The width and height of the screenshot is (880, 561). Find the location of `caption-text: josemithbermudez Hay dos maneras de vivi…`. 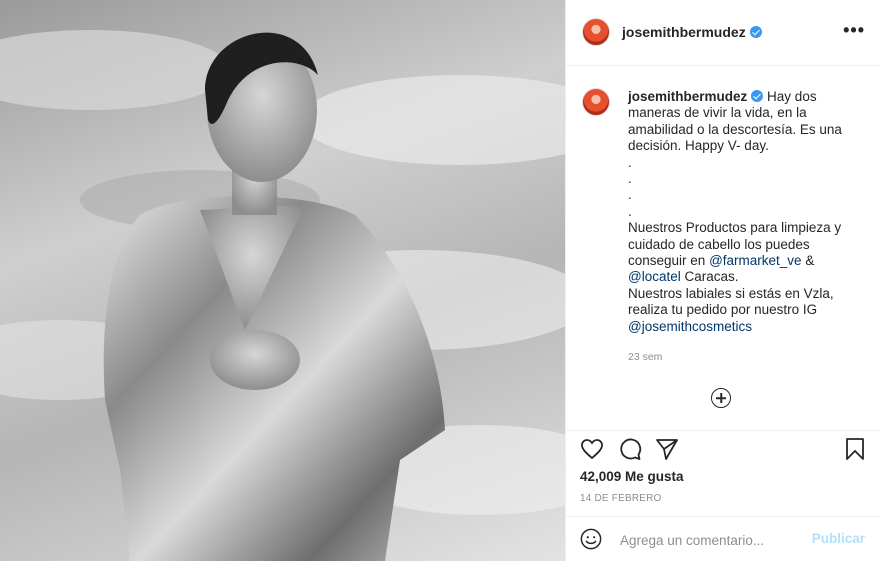

caption-text: josemithbermudez Hay dos maneras de vivi… is located at coordinates (743, 212).